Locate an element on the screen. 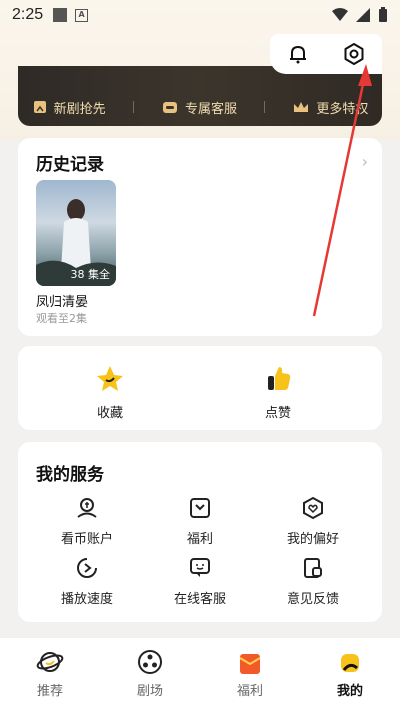 Image resolution: width=400 pixels, height=710 pixels. service-label: 福利 is located at coordinates (199, 539).